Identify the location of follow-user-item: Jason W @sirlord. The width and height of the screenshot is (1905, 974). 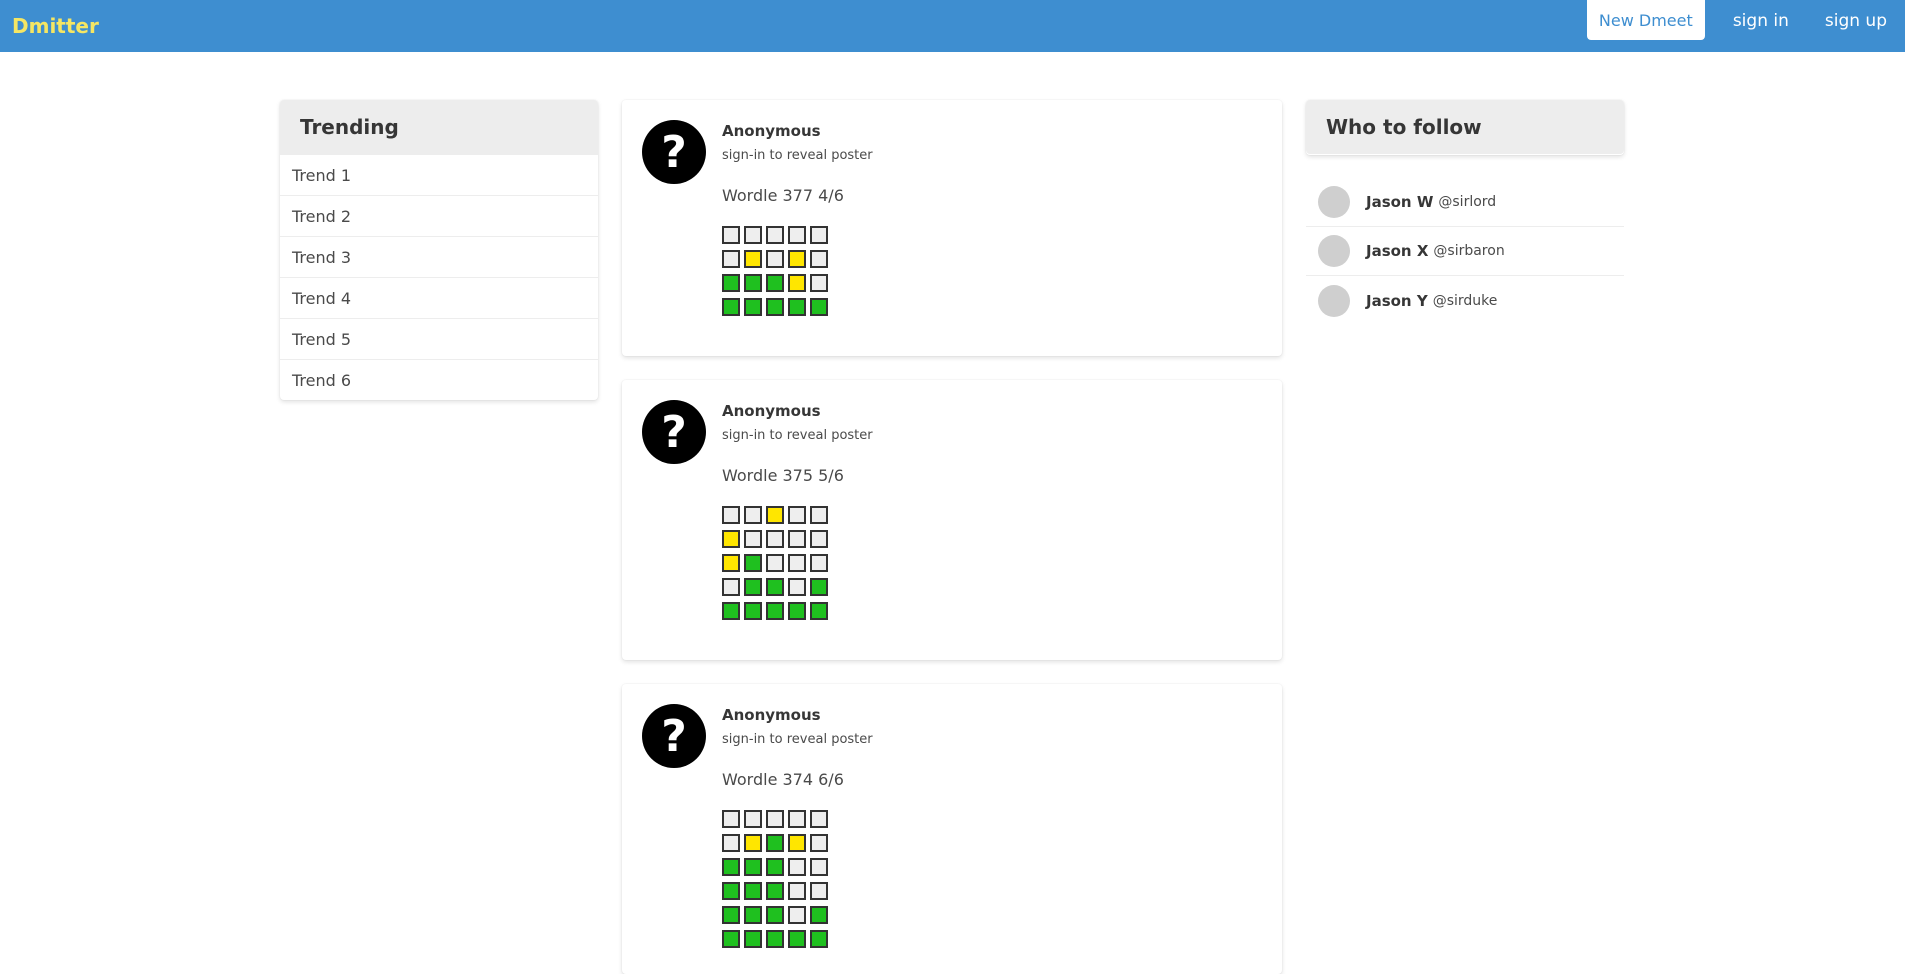
(1465, 202).